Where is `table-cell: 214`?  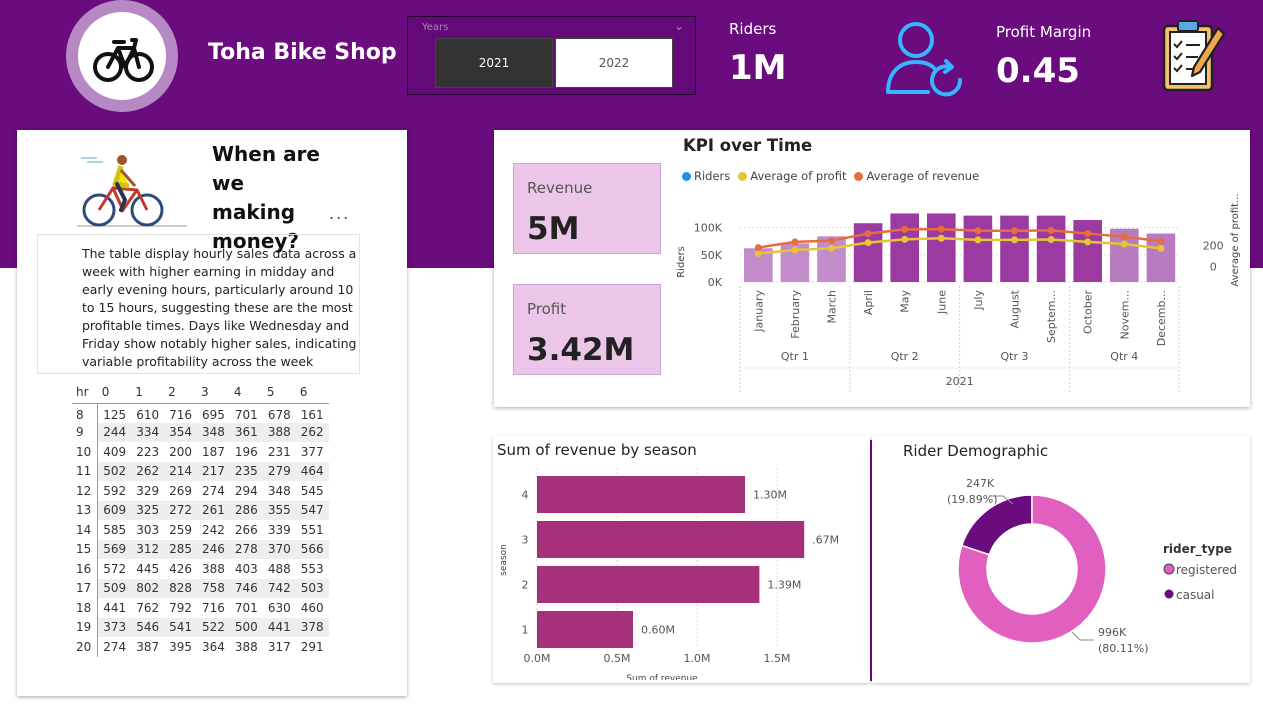 table-cell: 214 is located at coordinates (180, 471).